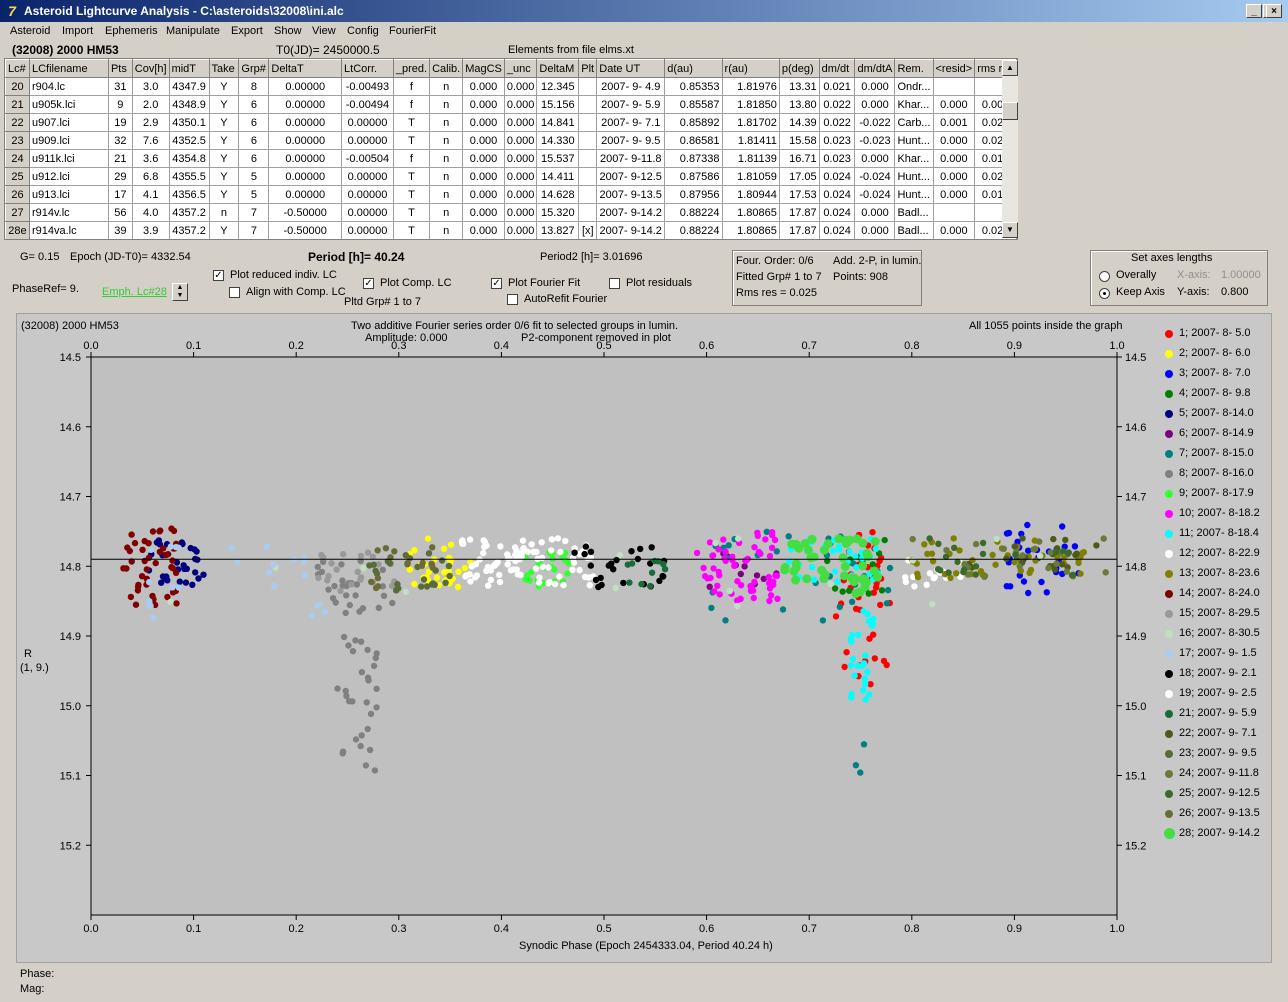 This screenshot has height=1002, width=1288. I want to click on x-axis-value: 1.00000, so click(1241, 275).